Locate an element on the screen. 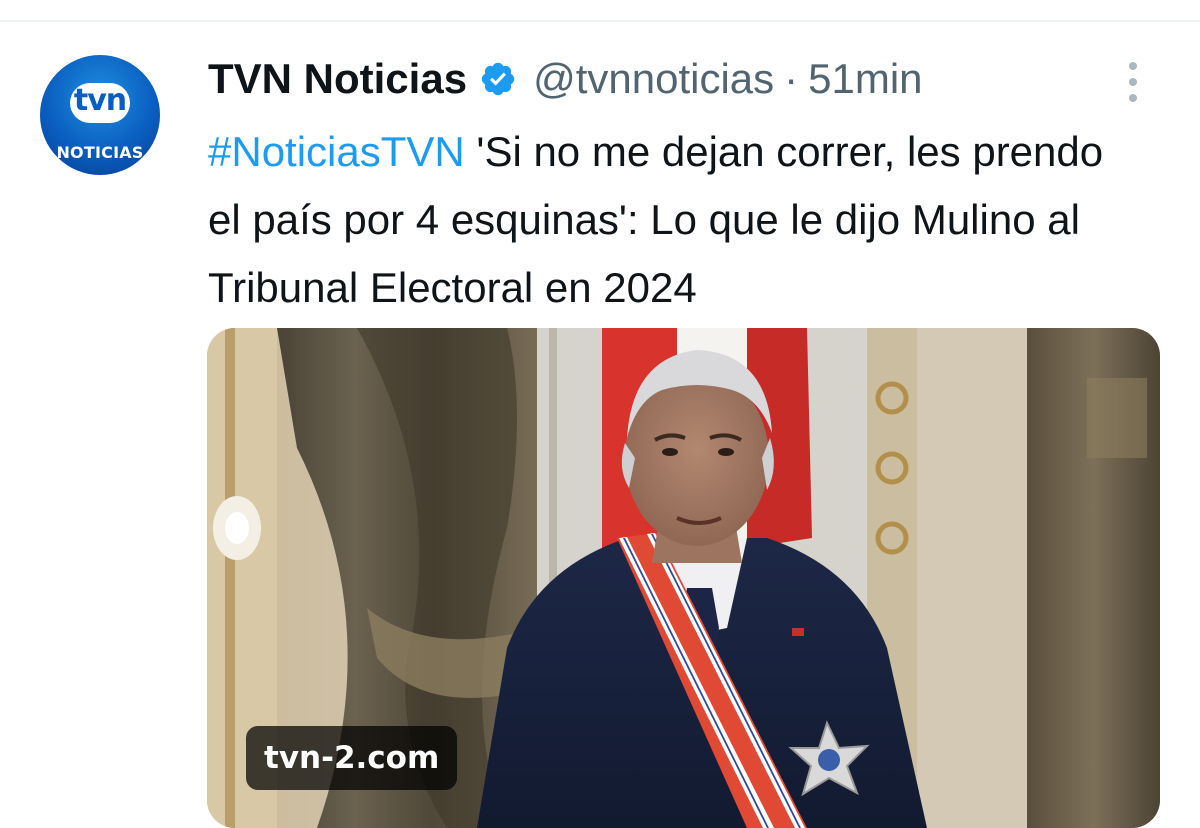  verified-badge-icon is located at coordinates (498, 79).